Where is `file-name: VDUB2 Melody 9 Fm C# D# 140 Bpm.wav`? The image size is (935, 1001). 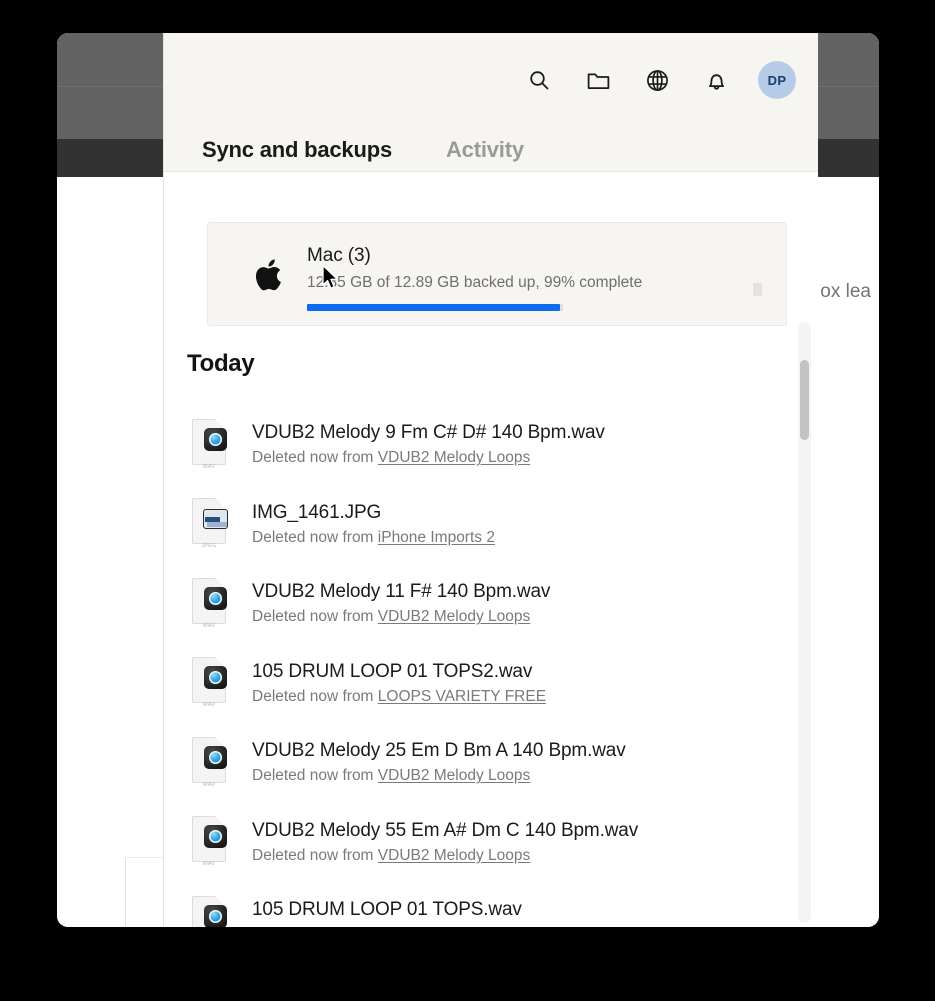
file-name: VDUB2 Melody 9 Fm C# D# 140 Bpm.wav is located at coordinates (428, 433).